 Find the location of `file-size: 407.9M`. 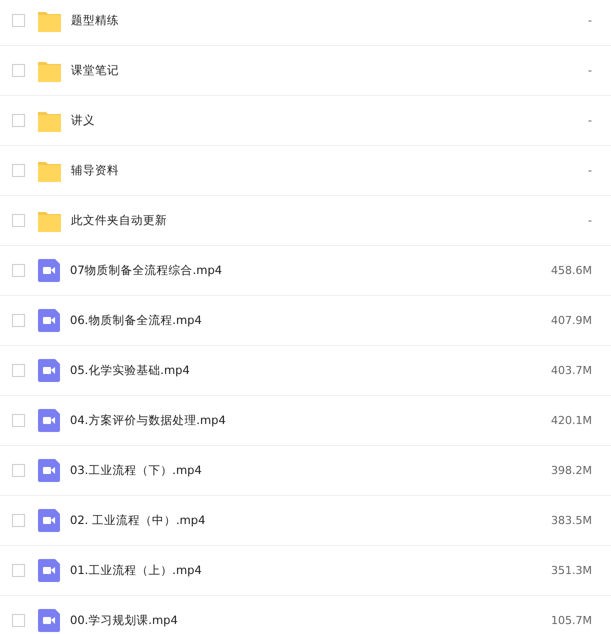

file-size: 407.9M is located at coordinates (571, 320).